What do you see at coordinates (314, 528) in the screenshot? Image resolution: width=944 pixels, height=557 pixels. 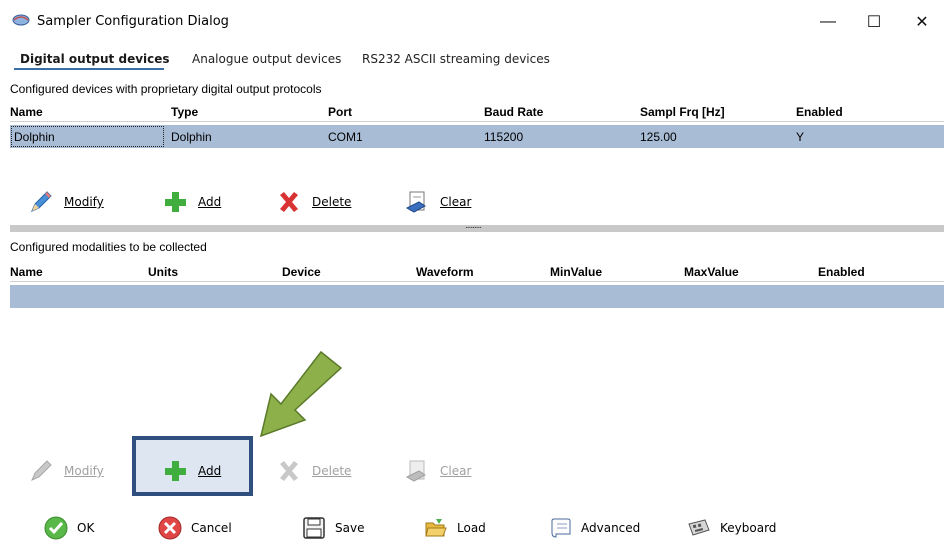 I see `floppy-disk-icon` at bounding box center [314, 528].